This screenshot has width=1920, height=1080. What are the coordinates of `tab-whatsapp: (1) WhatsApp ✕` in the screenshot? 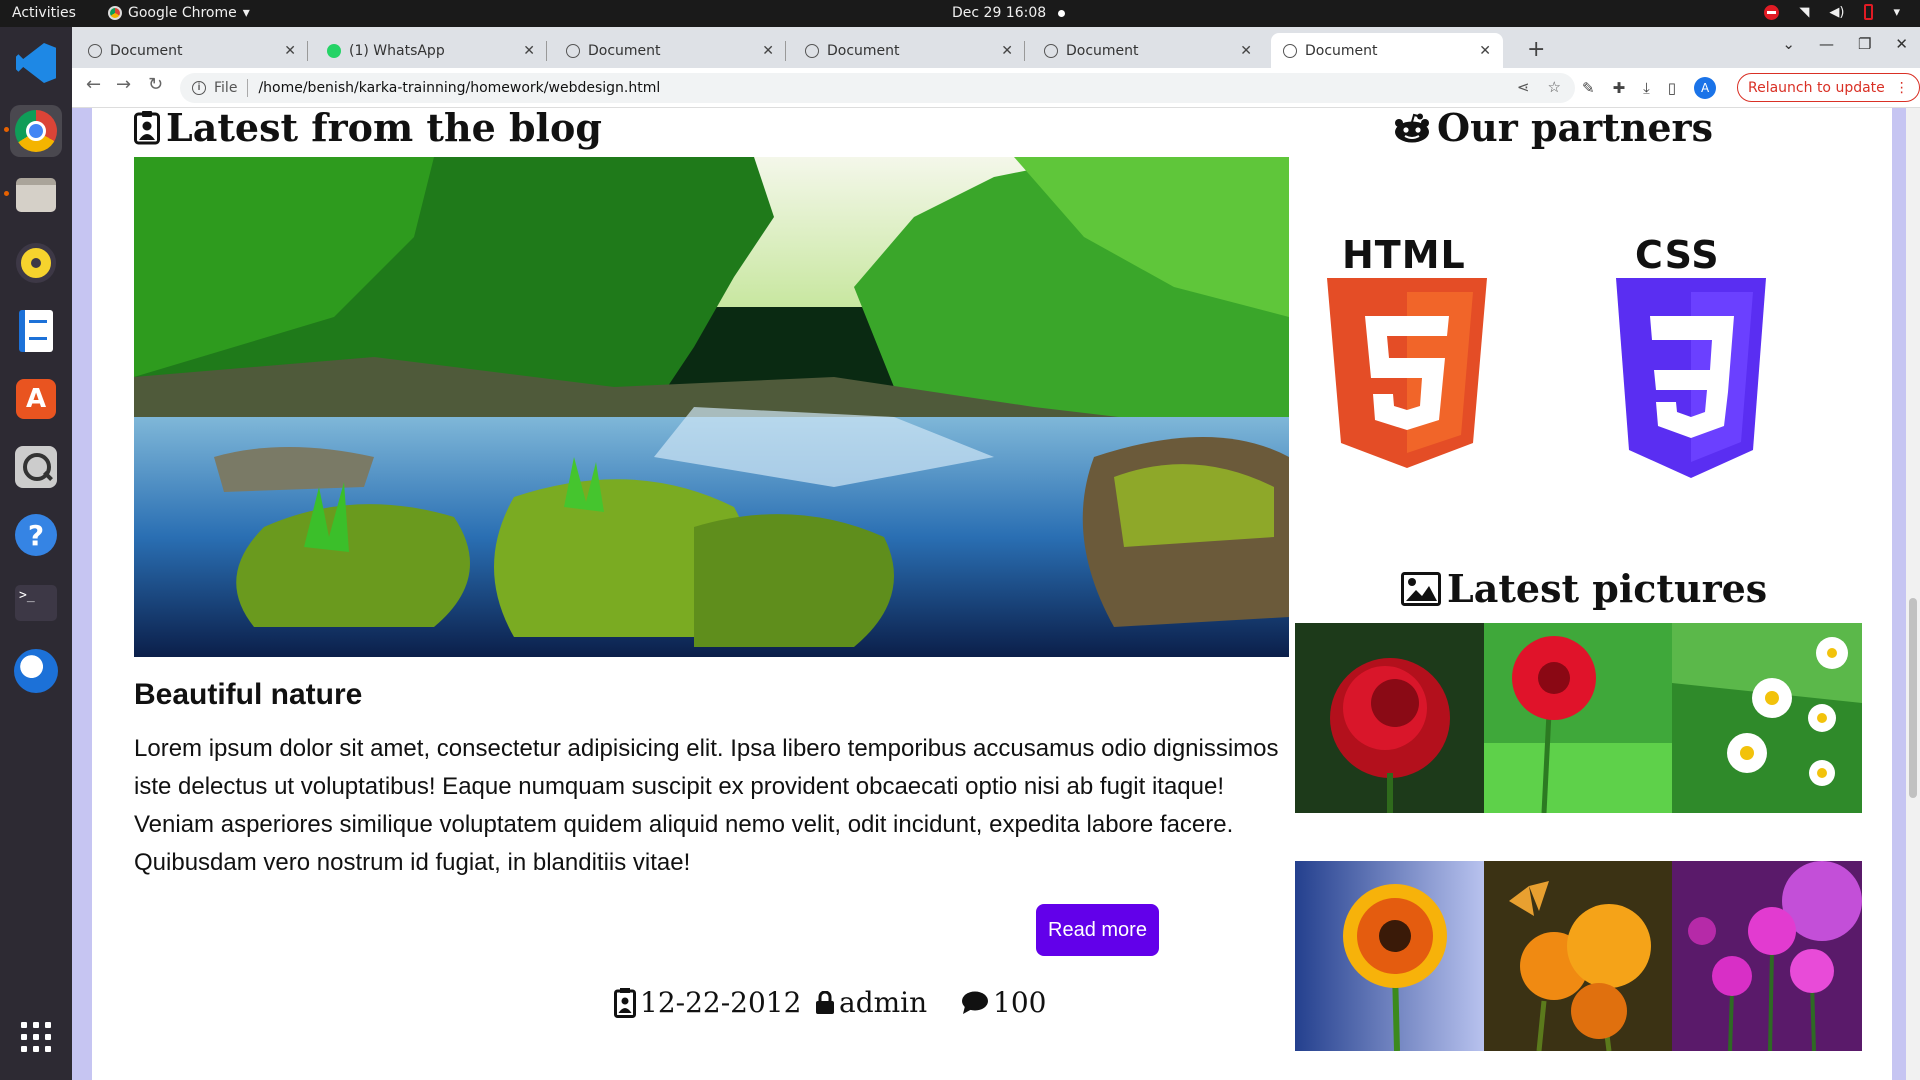 It's located at (431, 50).